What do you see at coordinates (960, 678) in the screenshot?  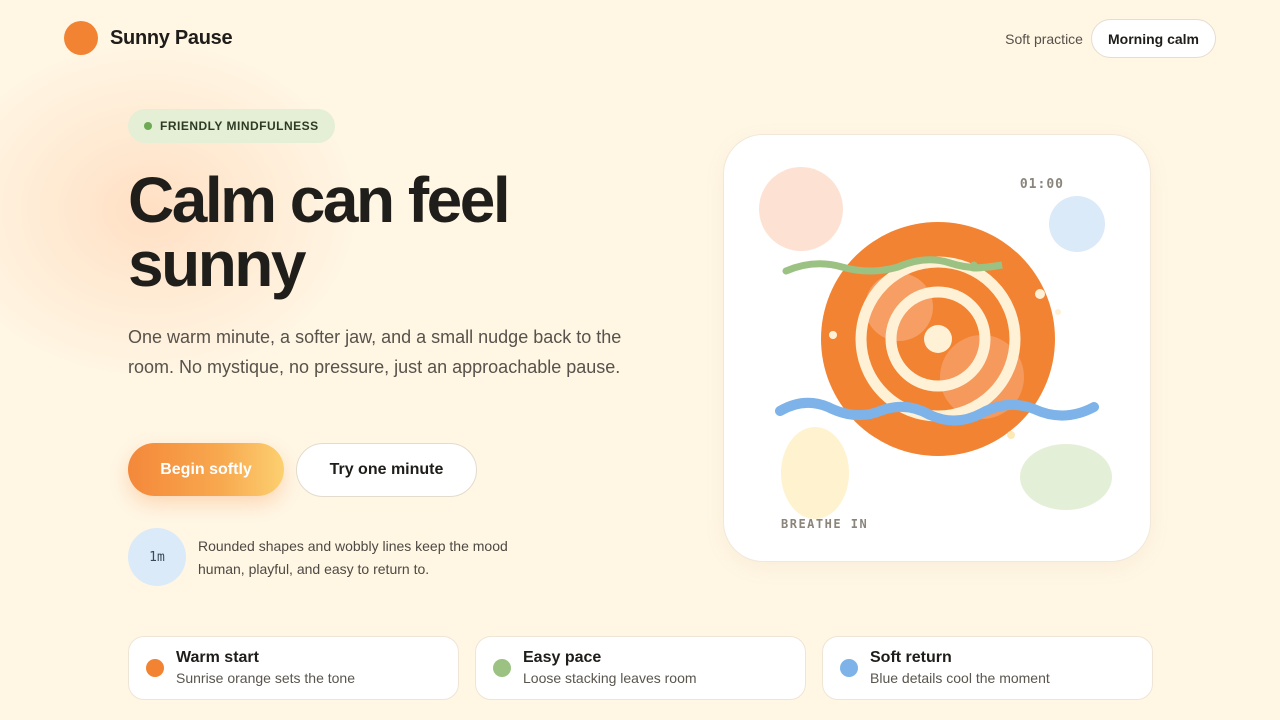 I see `feature-subtitle: Blue details cool the moment` at bounding box center [960, 678].